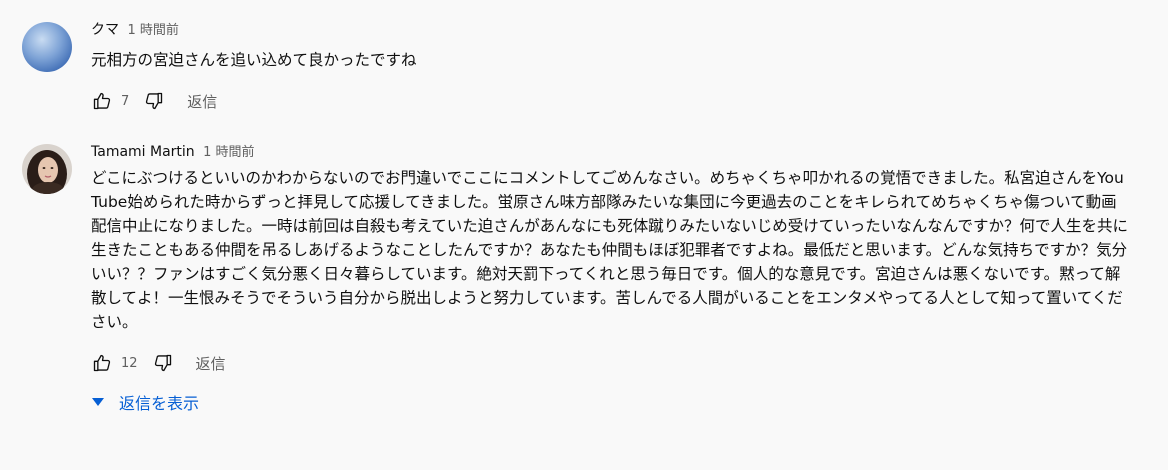 This screenshot has height=470, width=1168. I want to click on show-replies-button: 返信を表示, so click(609, 402).